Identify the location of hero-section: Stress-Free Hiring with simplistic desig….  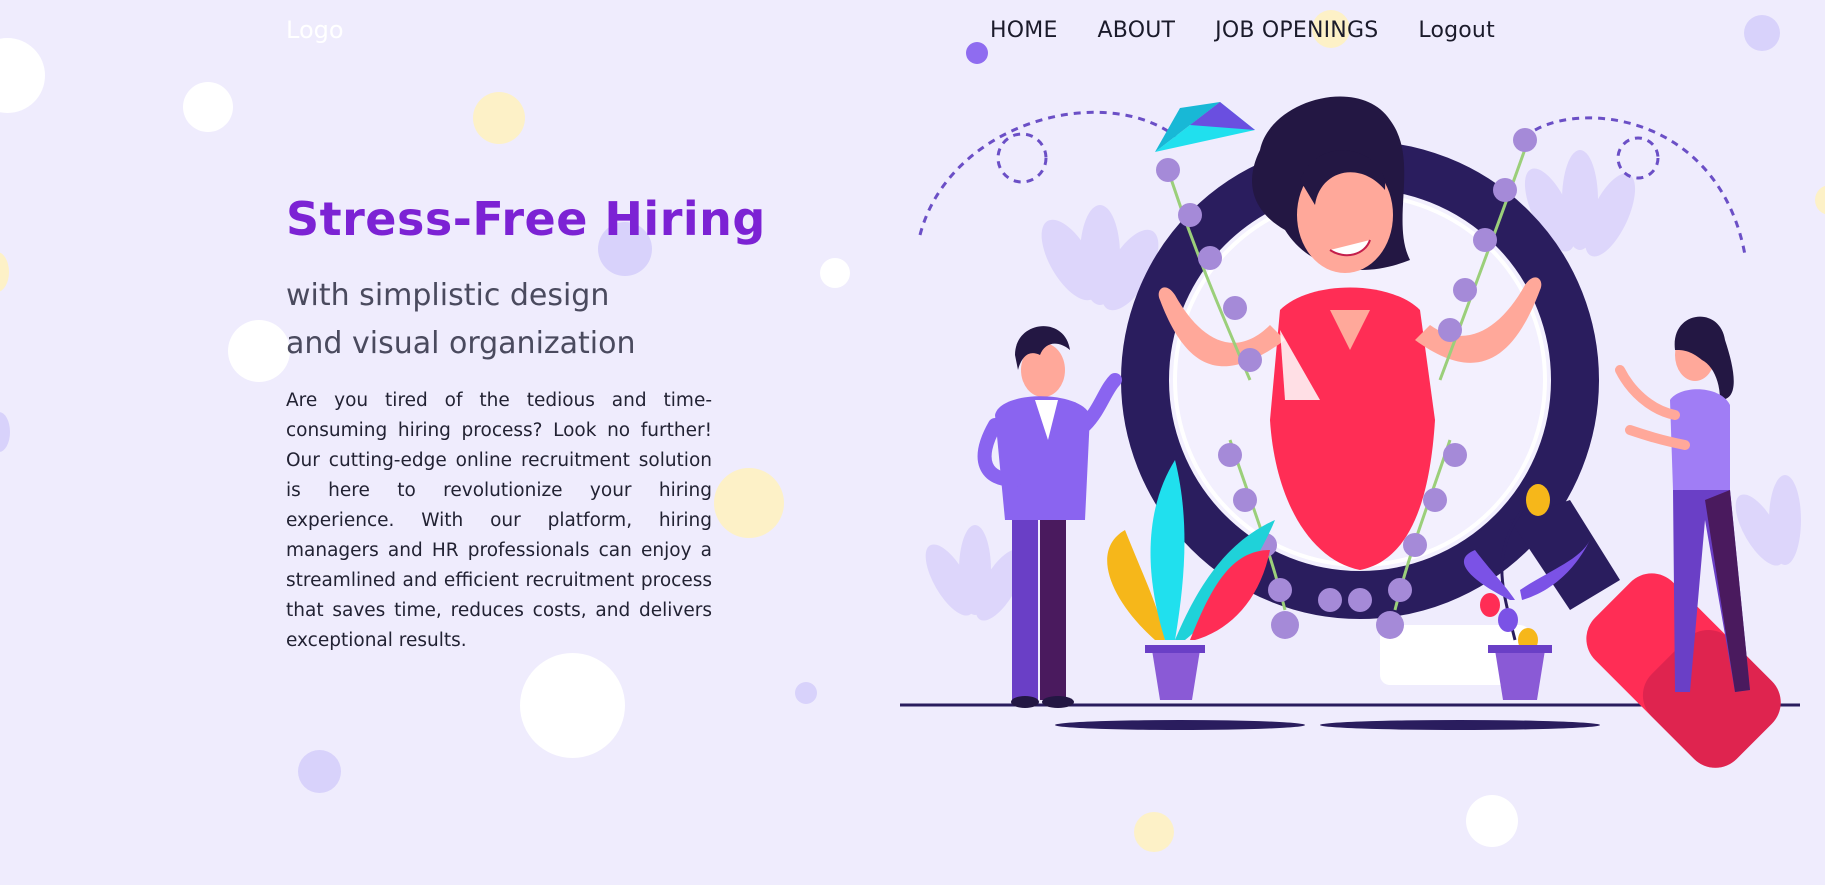
(526, 424).